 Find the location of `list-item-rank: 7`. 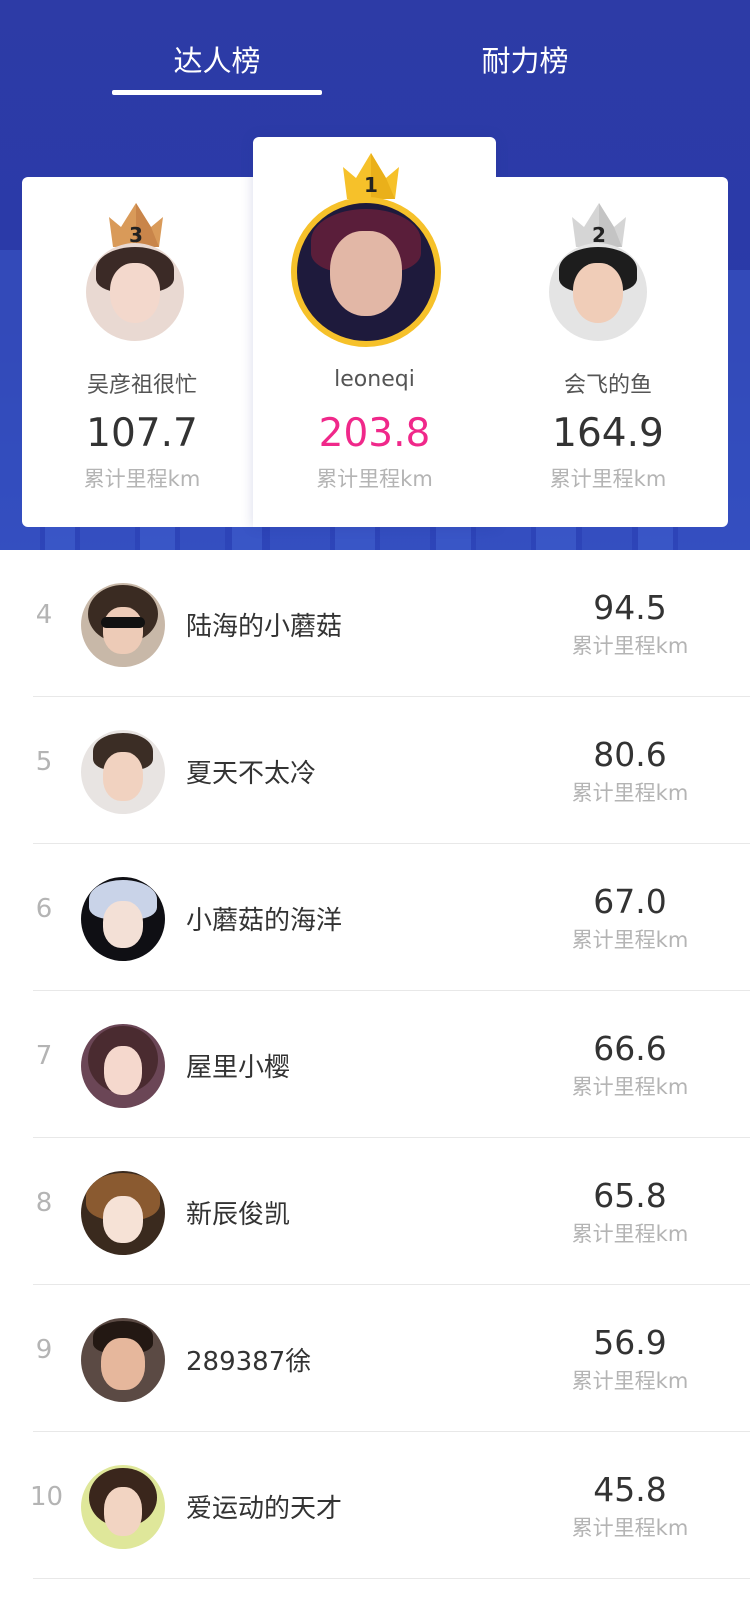

list-item-rank: 7 is located at coordinates (44, 1056).